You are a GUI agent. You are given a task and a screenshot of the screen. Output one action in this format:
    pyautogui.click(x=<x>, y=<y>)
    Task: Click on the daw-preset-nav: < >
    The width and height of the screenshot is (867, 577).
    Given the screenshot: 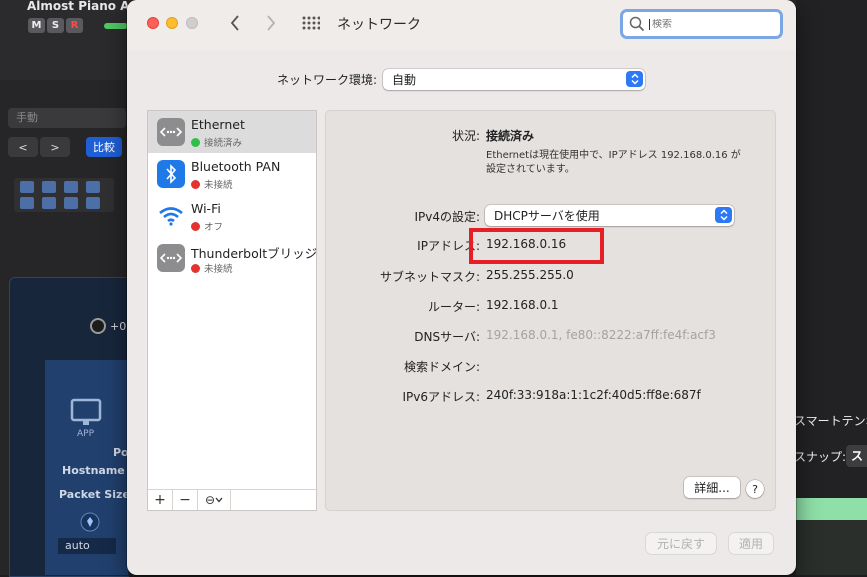 What is the action you would take?
    pyautogui.click(x=39, y=147)
    